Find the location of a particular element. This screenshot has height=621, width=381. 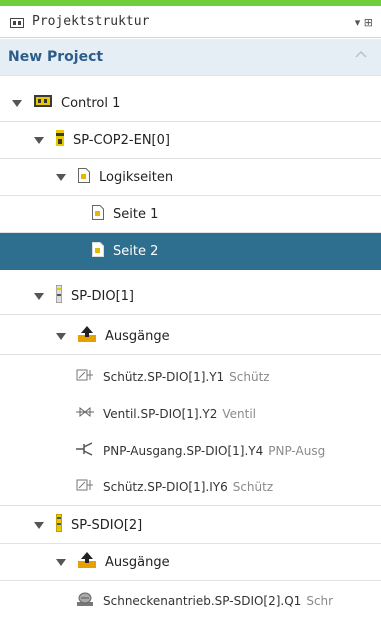

tree-item-label: SP-DIO[1] is located at coordinates (102, 296).